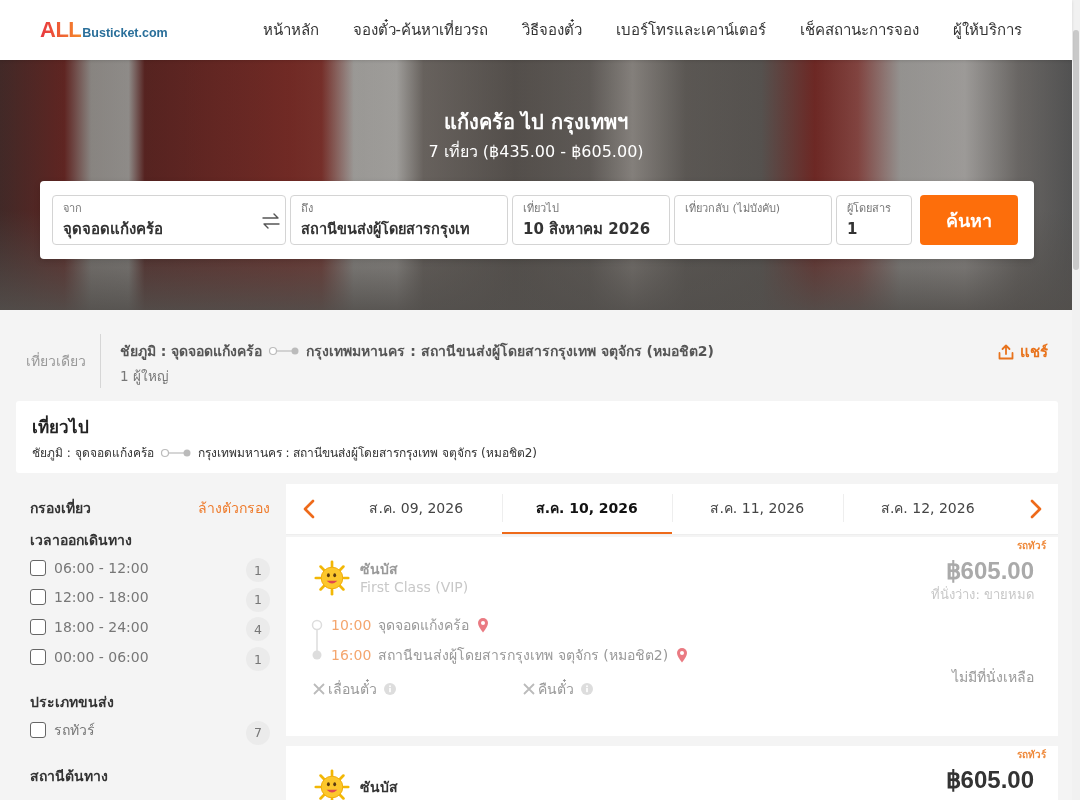 The image size is (1080, 800). What do you see at coordinates (399, 220) in the screenshot?
I see `location-field: ถึง สถานีขนส่งผู้โดยสารกรุงเท` at bounding box center [399, 220].